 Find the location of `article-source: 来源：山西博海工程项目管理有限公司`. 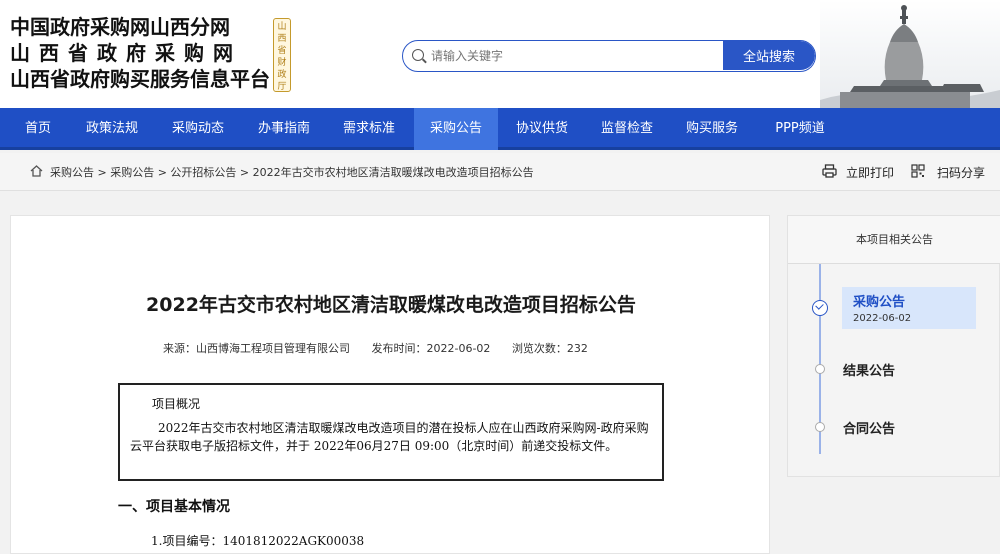

article-source: 来源：山西博海工程项目管理有限公司 is located at coordinates (256, 348).